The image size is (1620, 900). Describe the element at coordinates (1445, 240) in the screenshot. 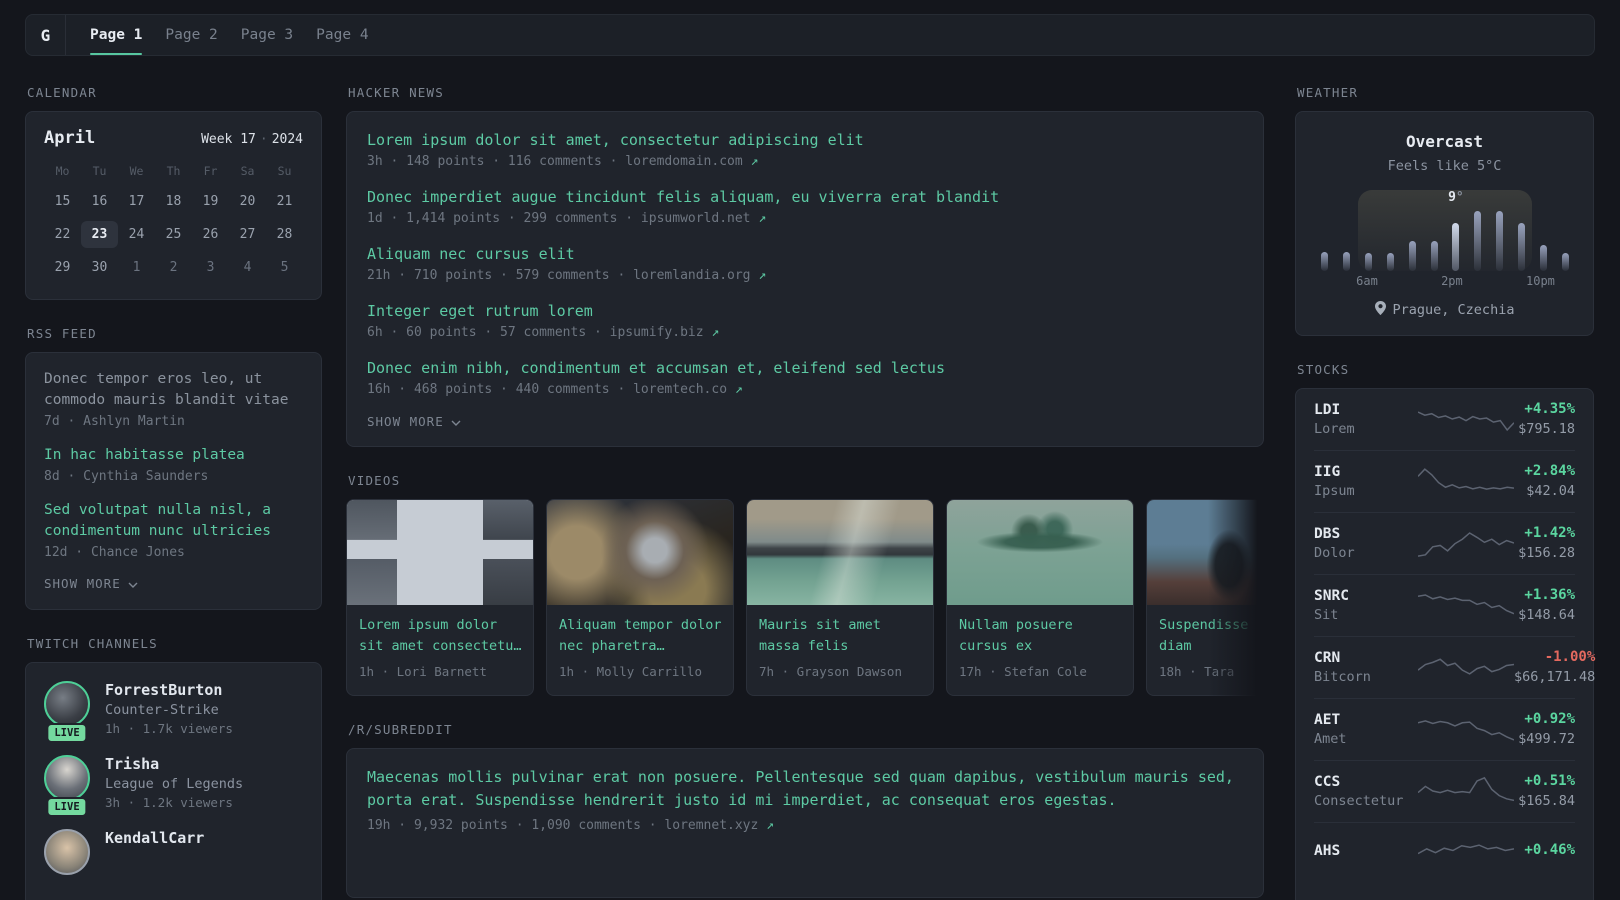

I see `weather-bars` at that location.